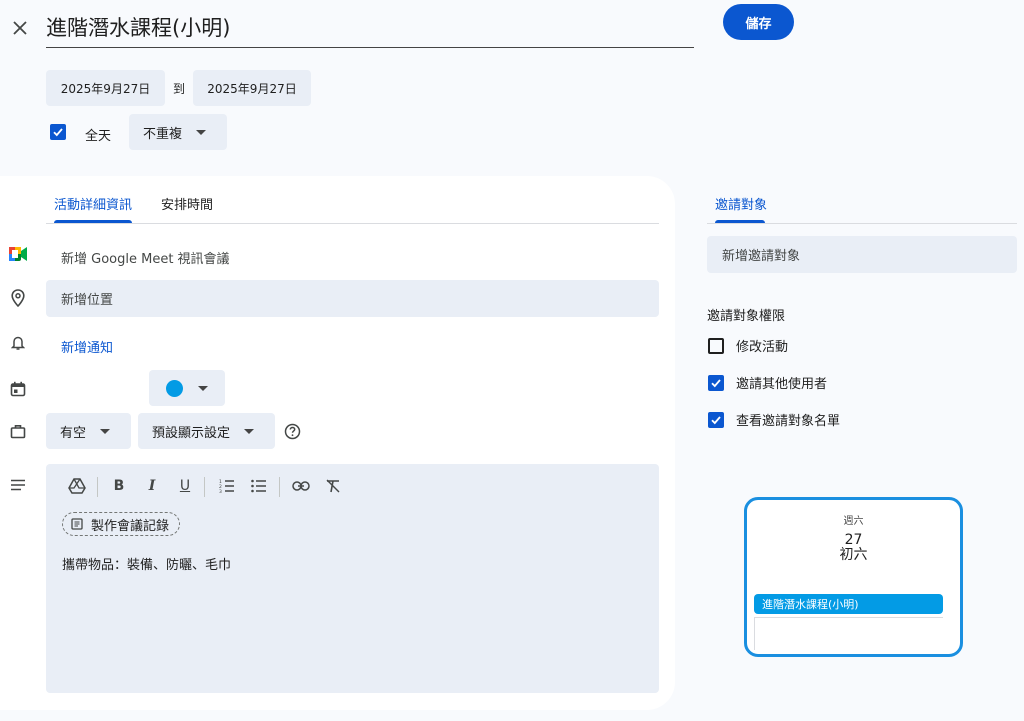 Image resolution: width=1024 pixels, height=721 pixels. What do you see at coordinates (87, 300) in the screenshot?
I see `location-placeholder: 新增位置` at bounding box center [87, 300].